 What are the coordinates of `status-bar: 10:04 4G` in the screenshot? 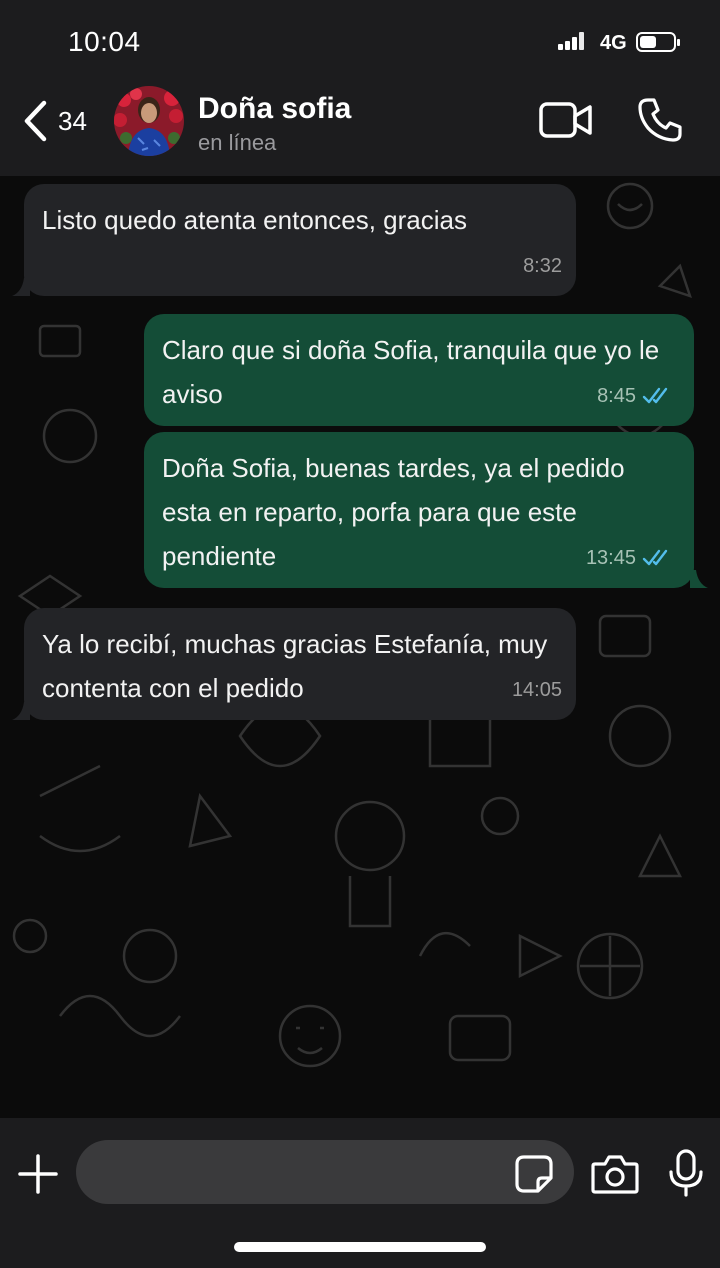 It's located at (360, 40).